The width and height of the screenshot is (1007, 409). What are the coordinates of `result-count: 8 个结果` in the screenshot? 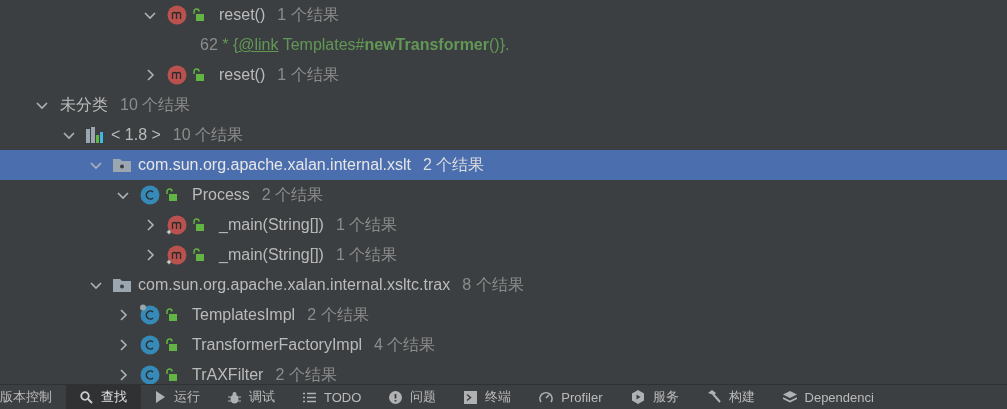 It's located at (493, 284).